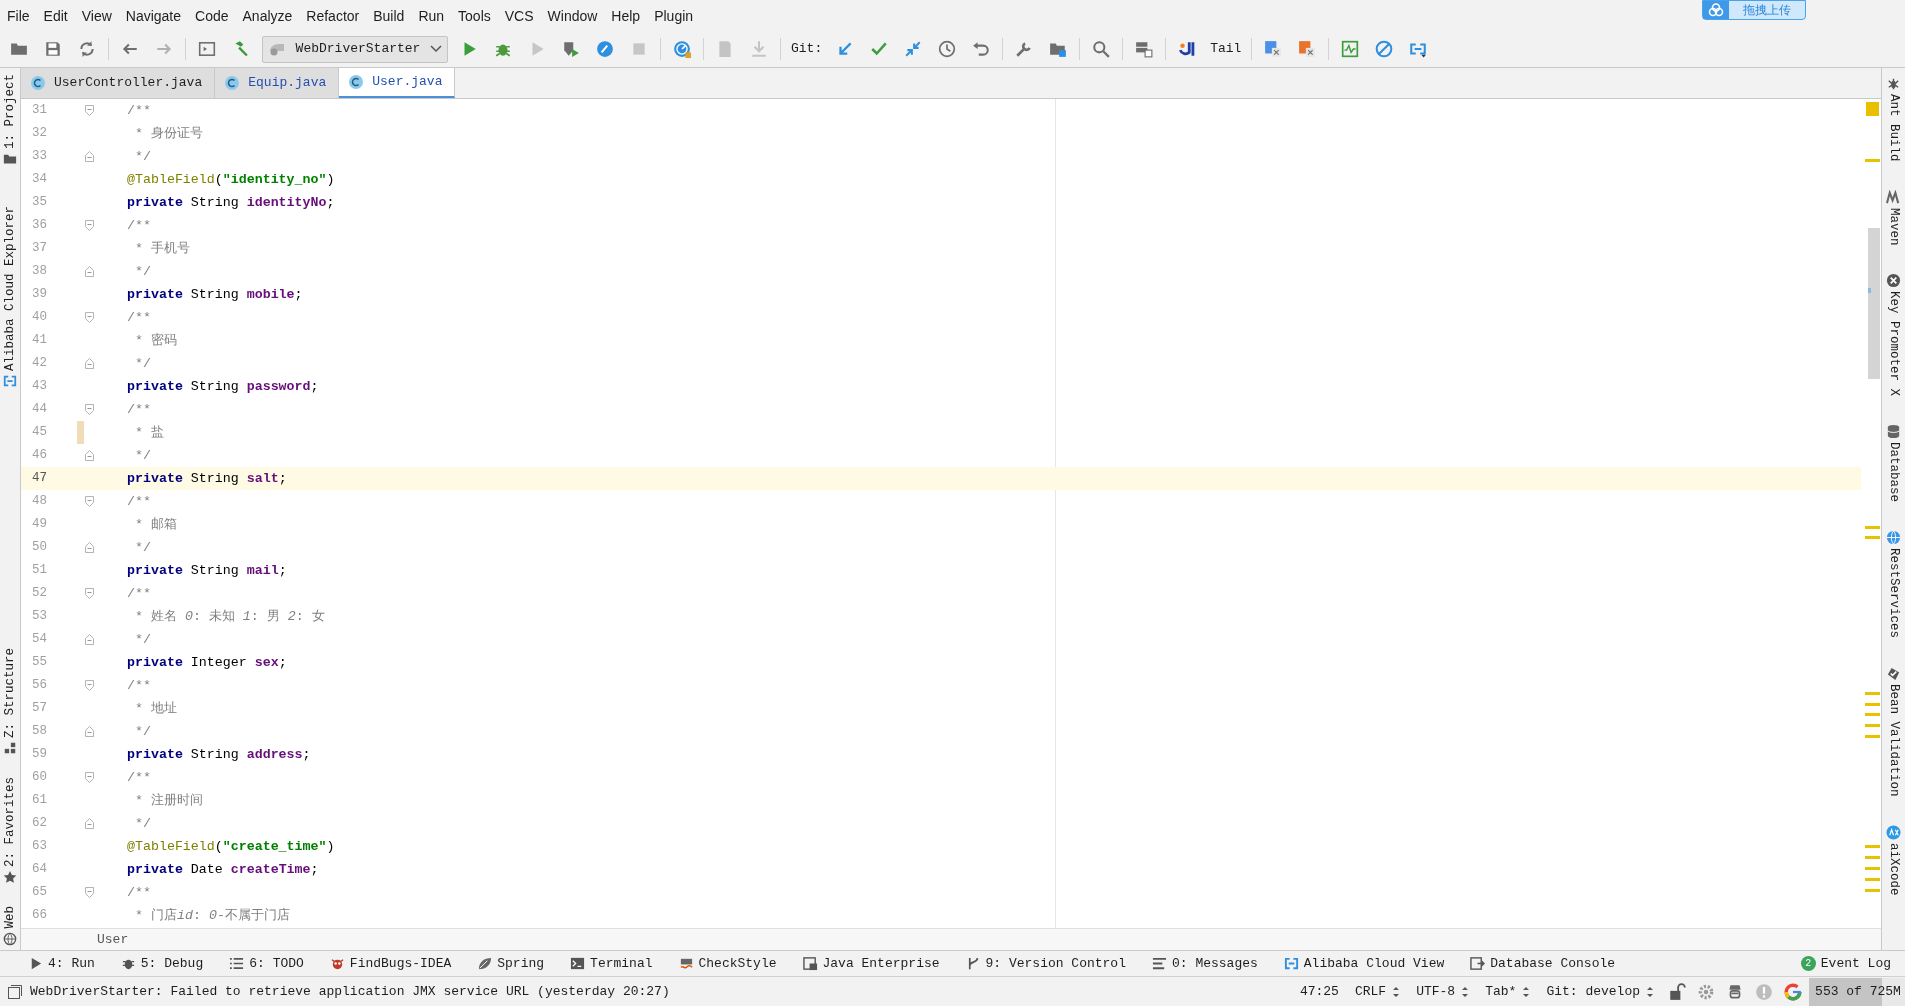 The height and width of the screenshot is (1006, 1905). What do you see at coordinates (727, 963) in the screenshot?
I see `tool-window-button: CheckStyle` at bounding box center [727, 963].